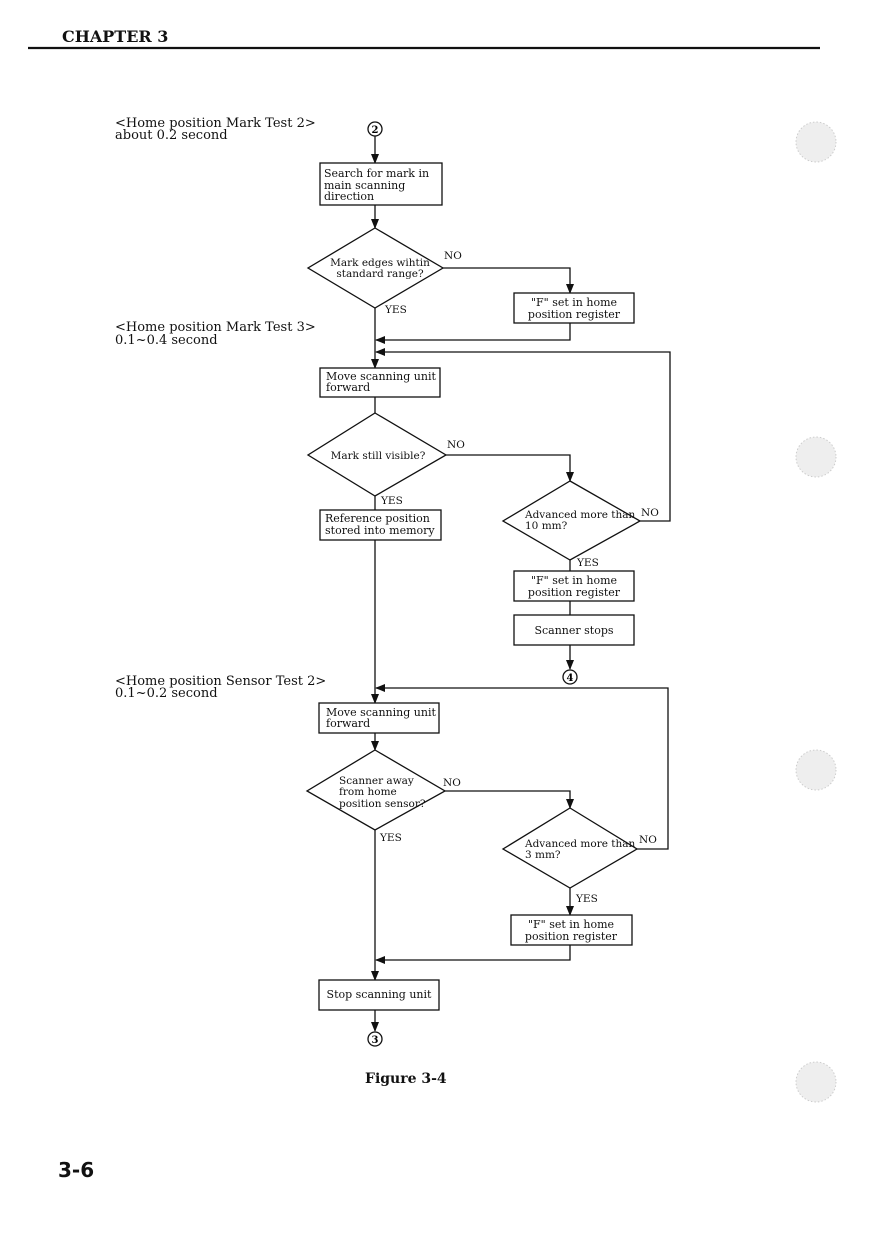 The width and height of the screenshot is (876, 1240). What do you see at coordinates (380, 530) in the screenshot?
I see `svg-text: stored into memory` at bounding box center [380, 530].